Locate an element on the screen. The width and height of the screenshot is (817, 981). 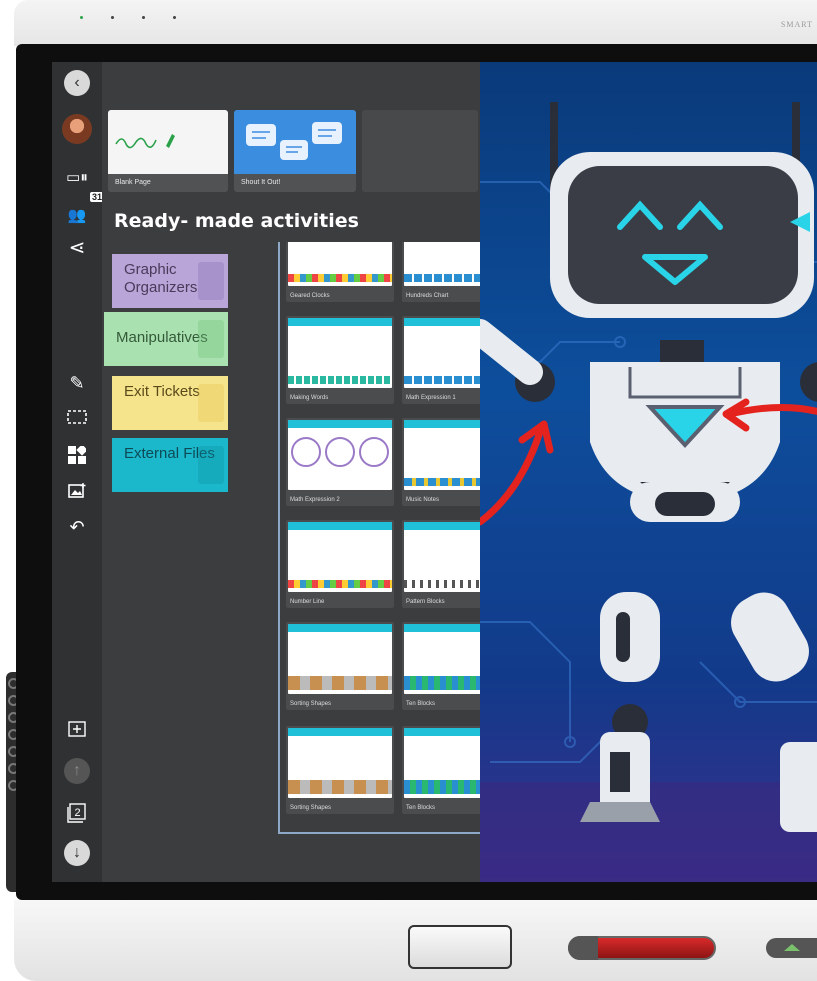
template-blank-page: Blank Page is located at coordinates (168, 151).